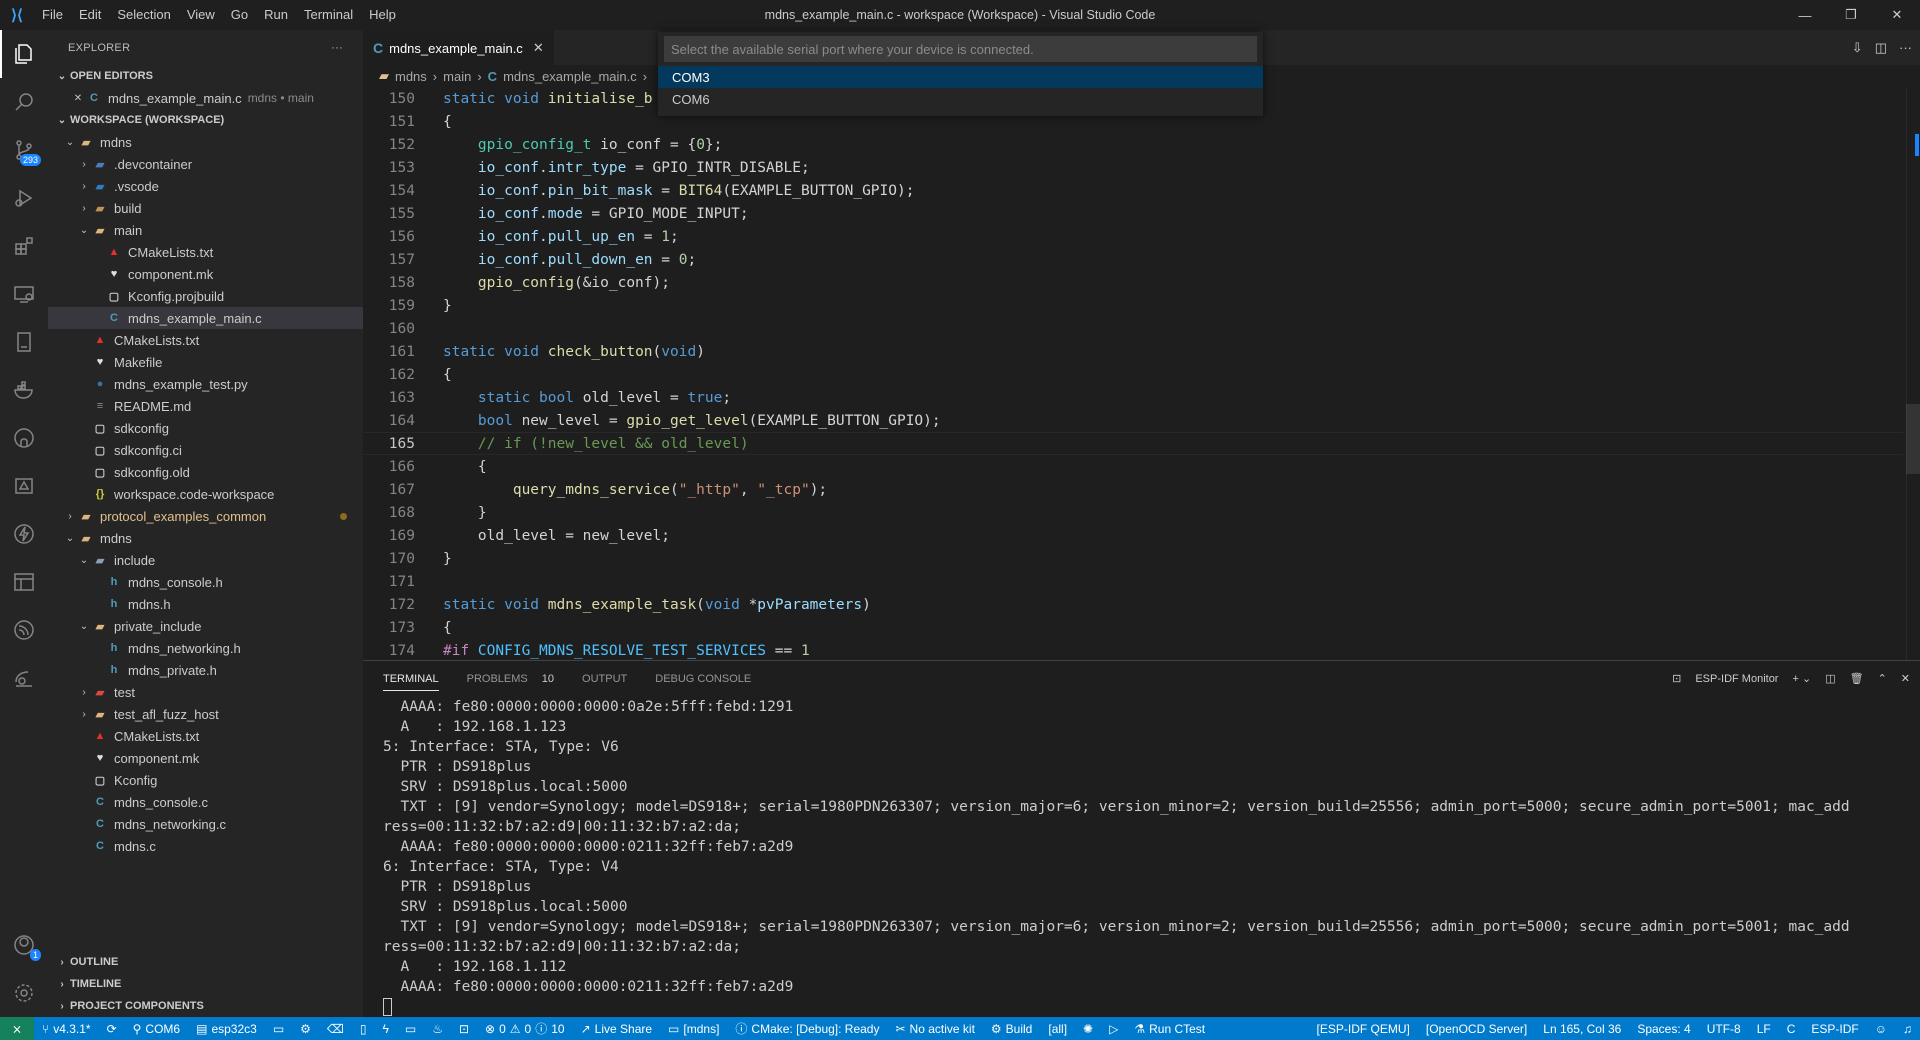 The image size is (1920, 1040). What do you see at coordinates (205, 384) in the screenshot?
I see `tree-item: ● mdns_example_test.py` at bounding box center [205, 384].